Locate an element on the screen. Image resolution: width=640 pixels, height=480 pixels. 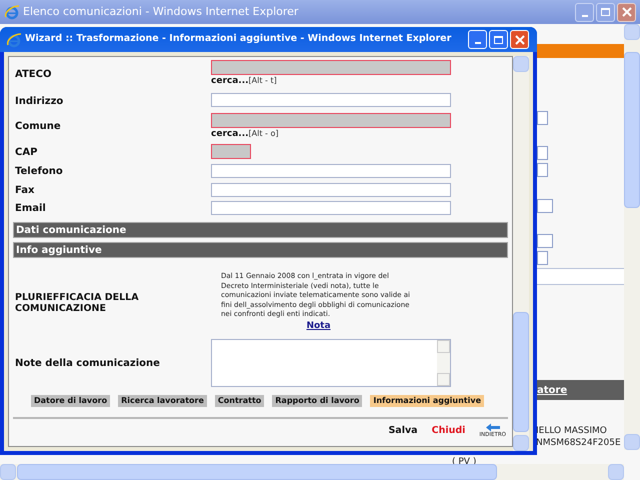
field-label: Note della comunicazione is located at coordinates (87, 363).